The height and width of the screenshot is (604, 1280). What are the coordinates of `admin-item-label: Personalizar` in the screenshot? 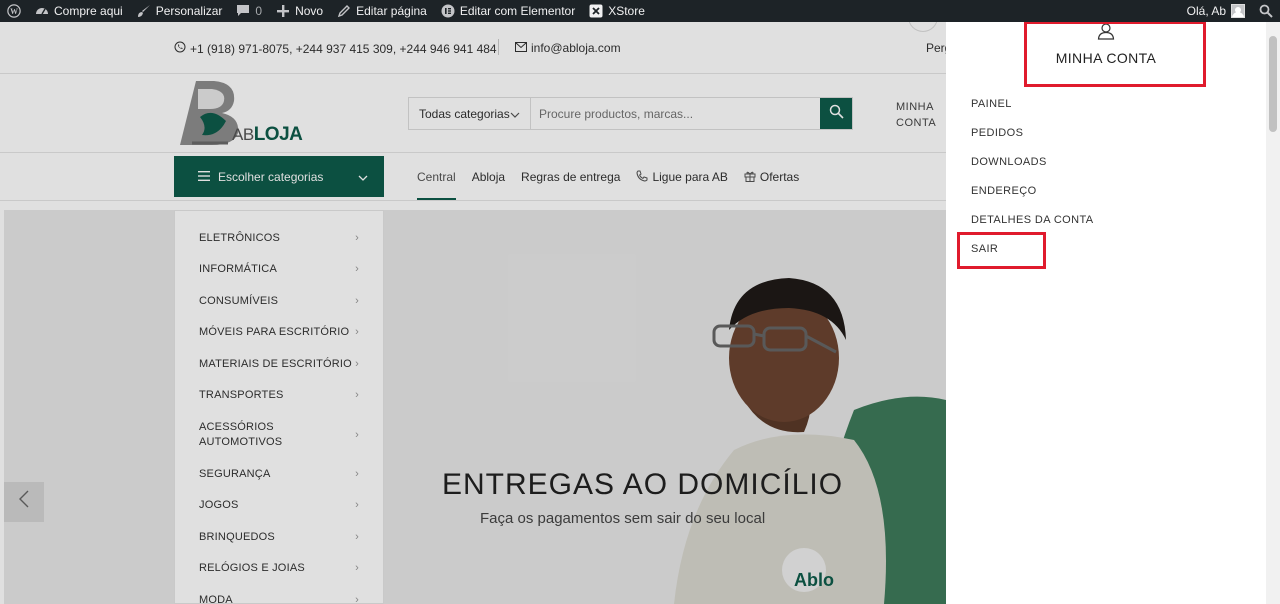 It's located at (189, 11).